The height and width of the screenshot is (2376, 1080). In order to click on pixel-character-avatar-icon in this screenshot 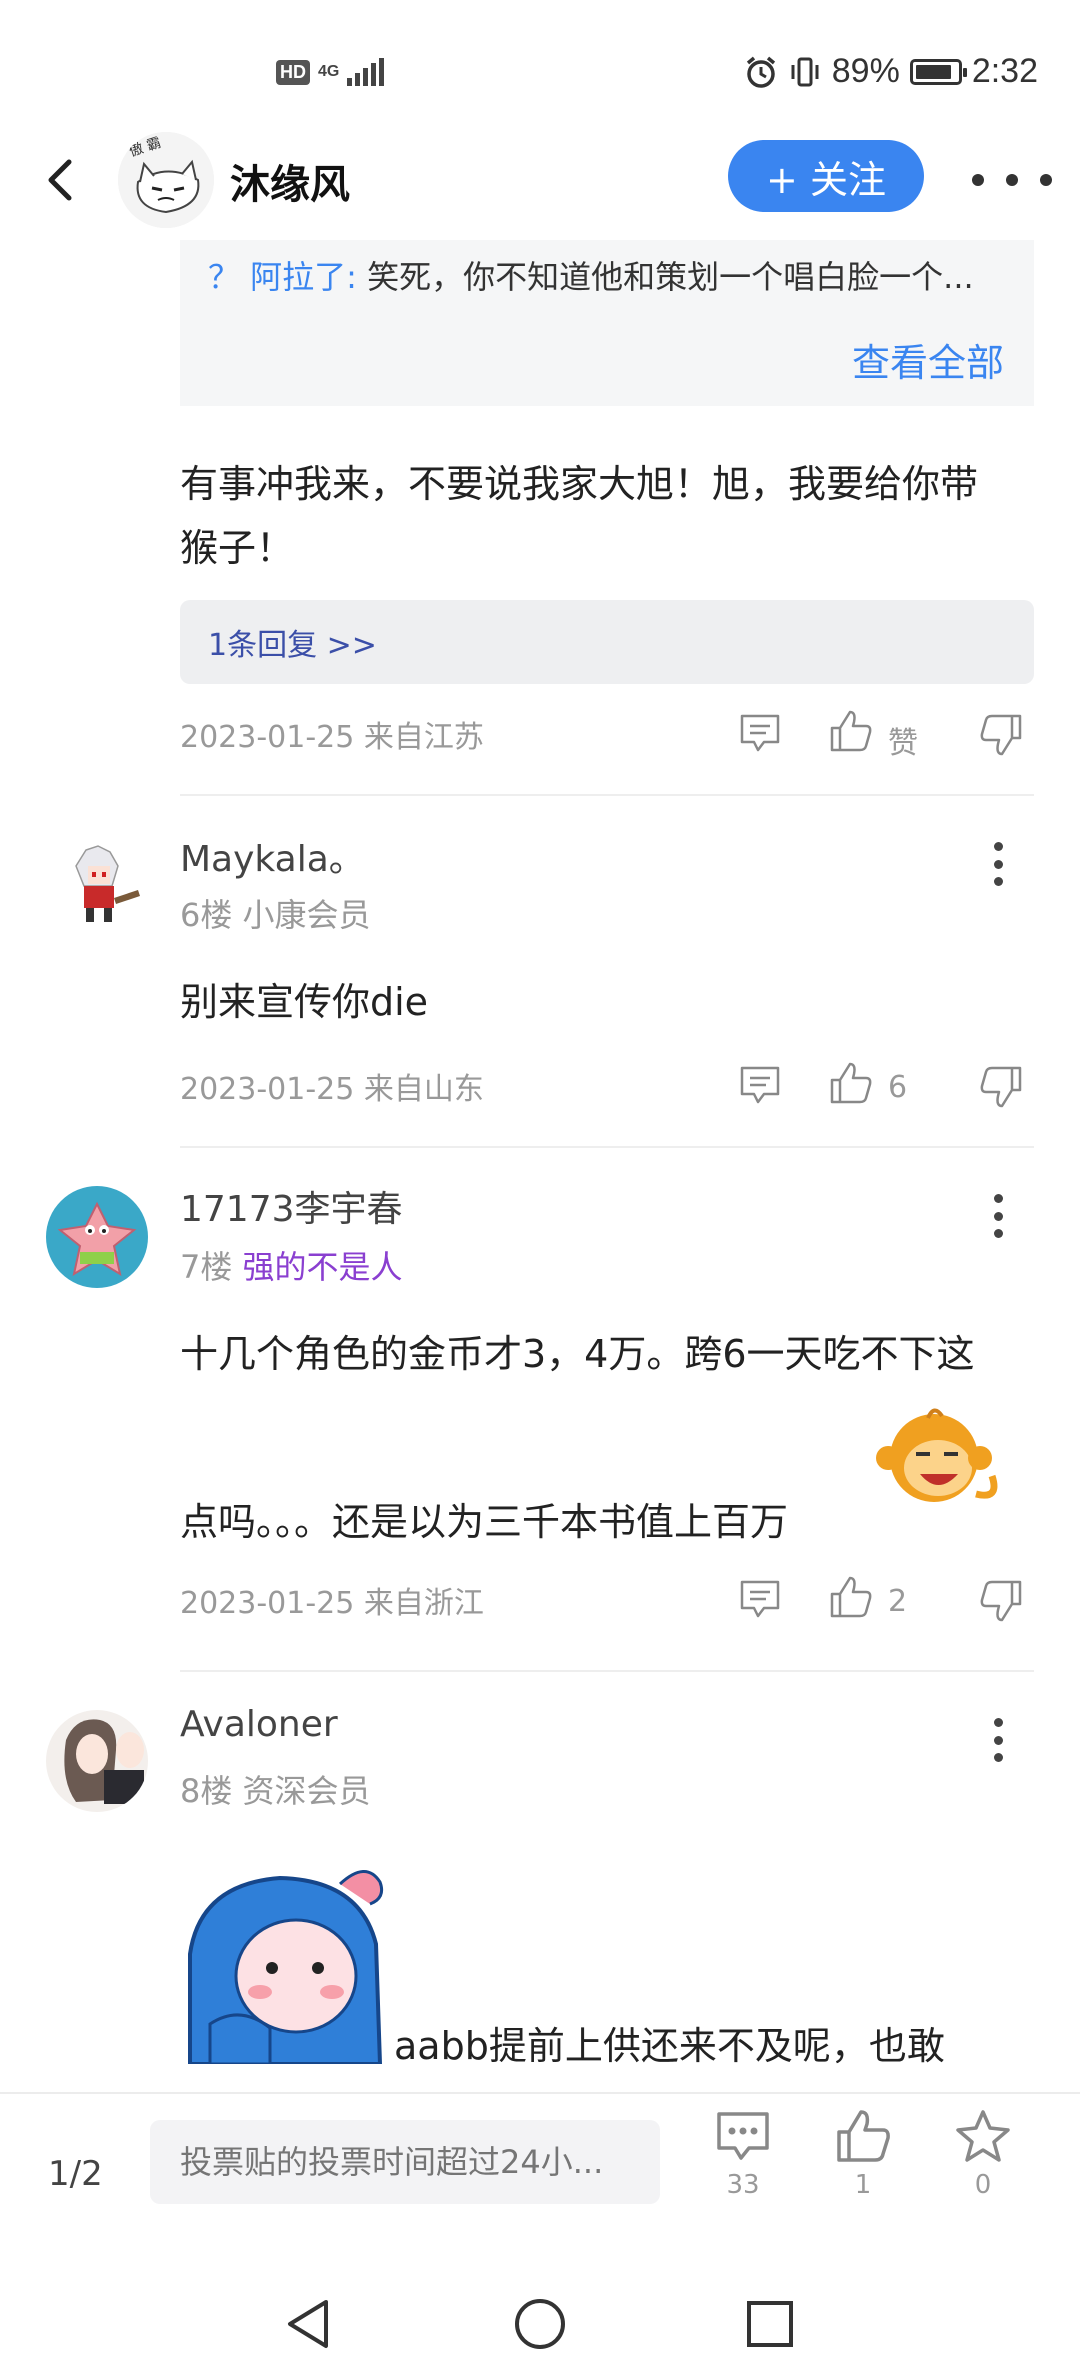, I will do `click(97, 887)`.